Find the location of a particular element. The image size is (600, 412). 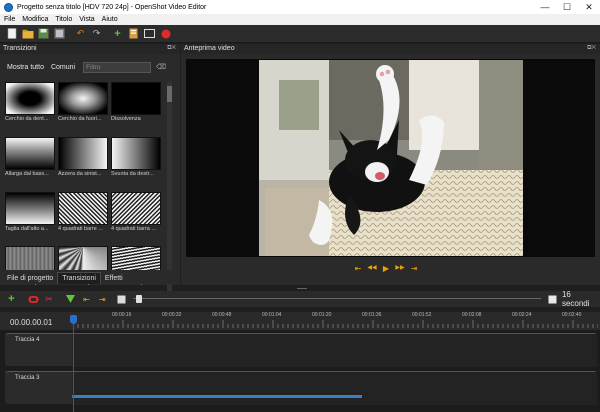

export-video-icon is located at coordinates (165, 33).